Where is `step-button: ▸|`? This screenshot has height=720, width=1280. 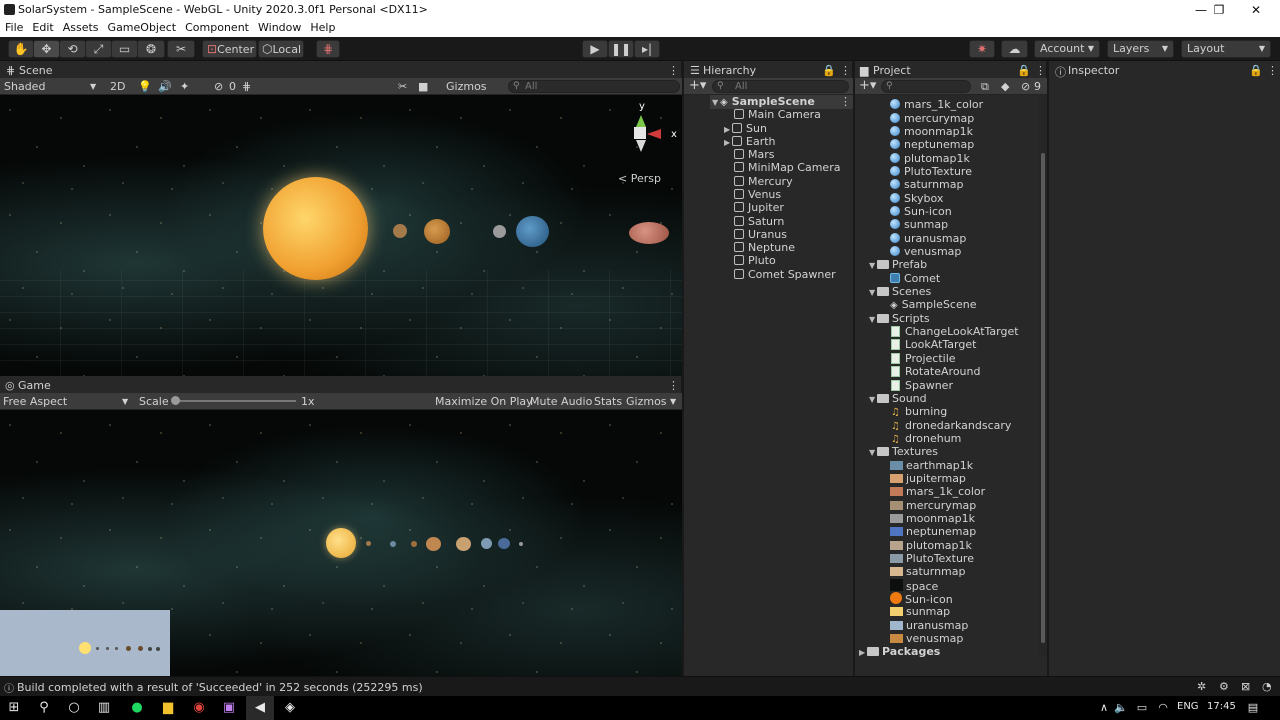 step-button: ▸| is located at coordinates (647, 49).